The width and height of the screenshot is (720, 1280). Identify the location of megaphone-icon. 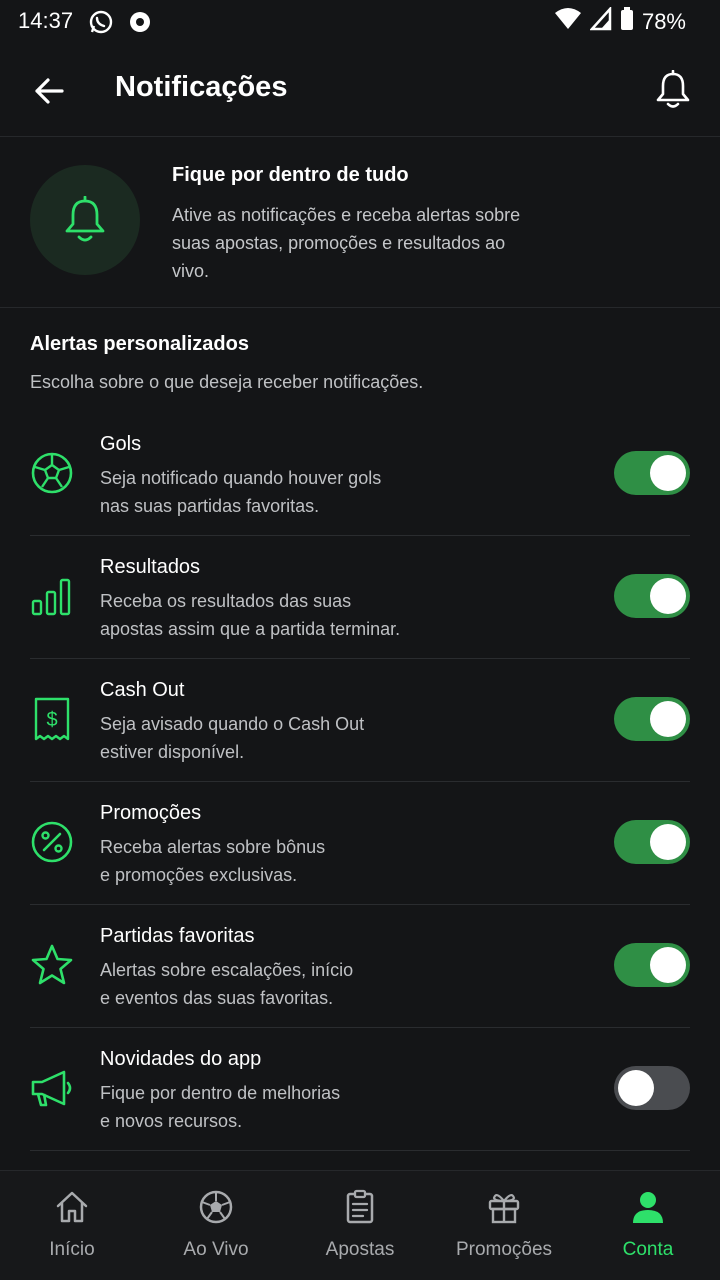
(52, 1088).